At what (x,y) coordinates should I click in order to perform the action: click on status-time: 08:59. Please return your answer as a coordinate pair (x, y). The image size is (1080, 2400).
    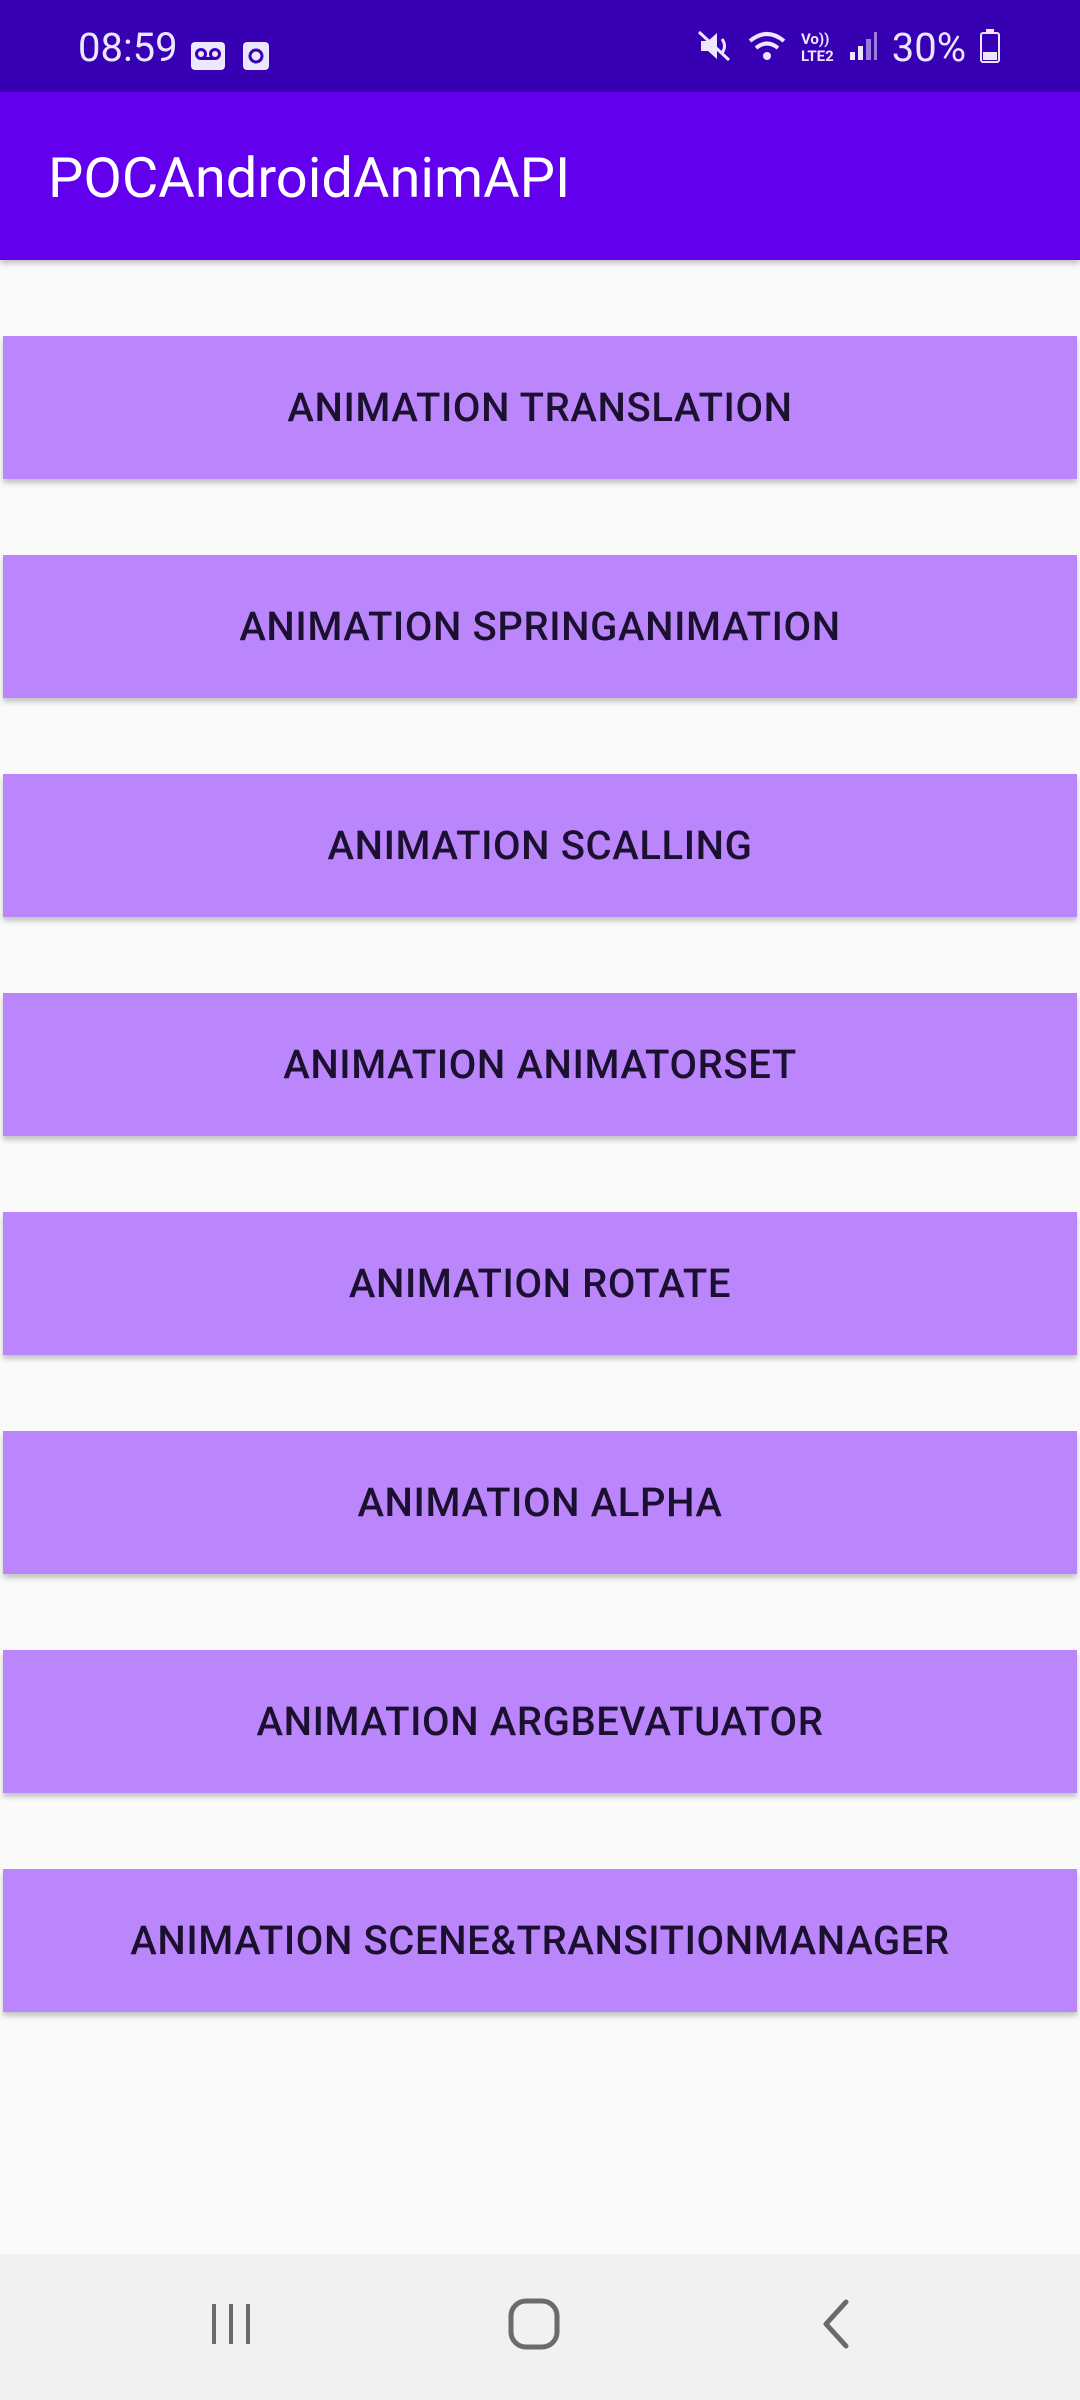
    Looking at the image, I should click on (128, 47).